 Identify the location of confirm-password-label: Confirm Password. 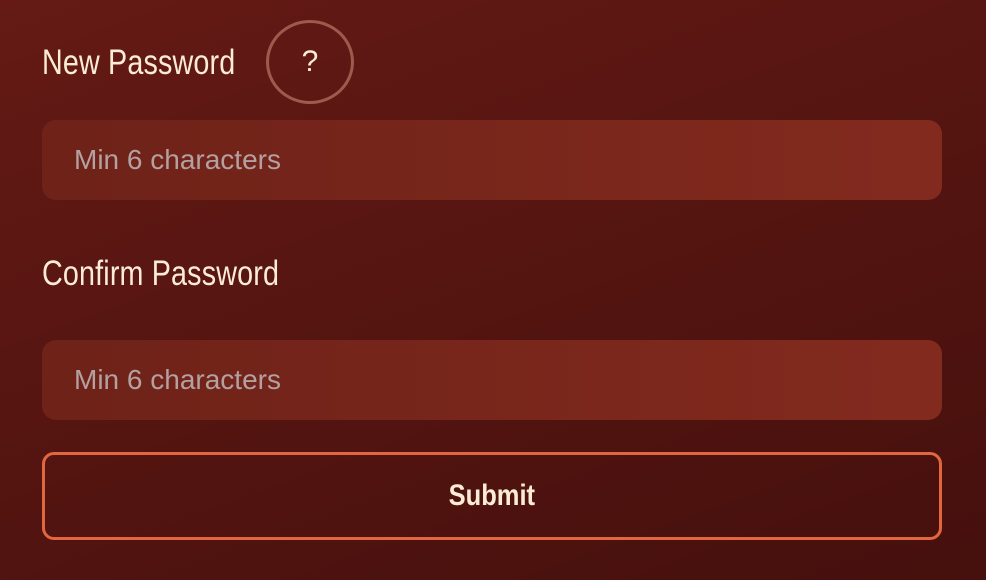
(161, 273).